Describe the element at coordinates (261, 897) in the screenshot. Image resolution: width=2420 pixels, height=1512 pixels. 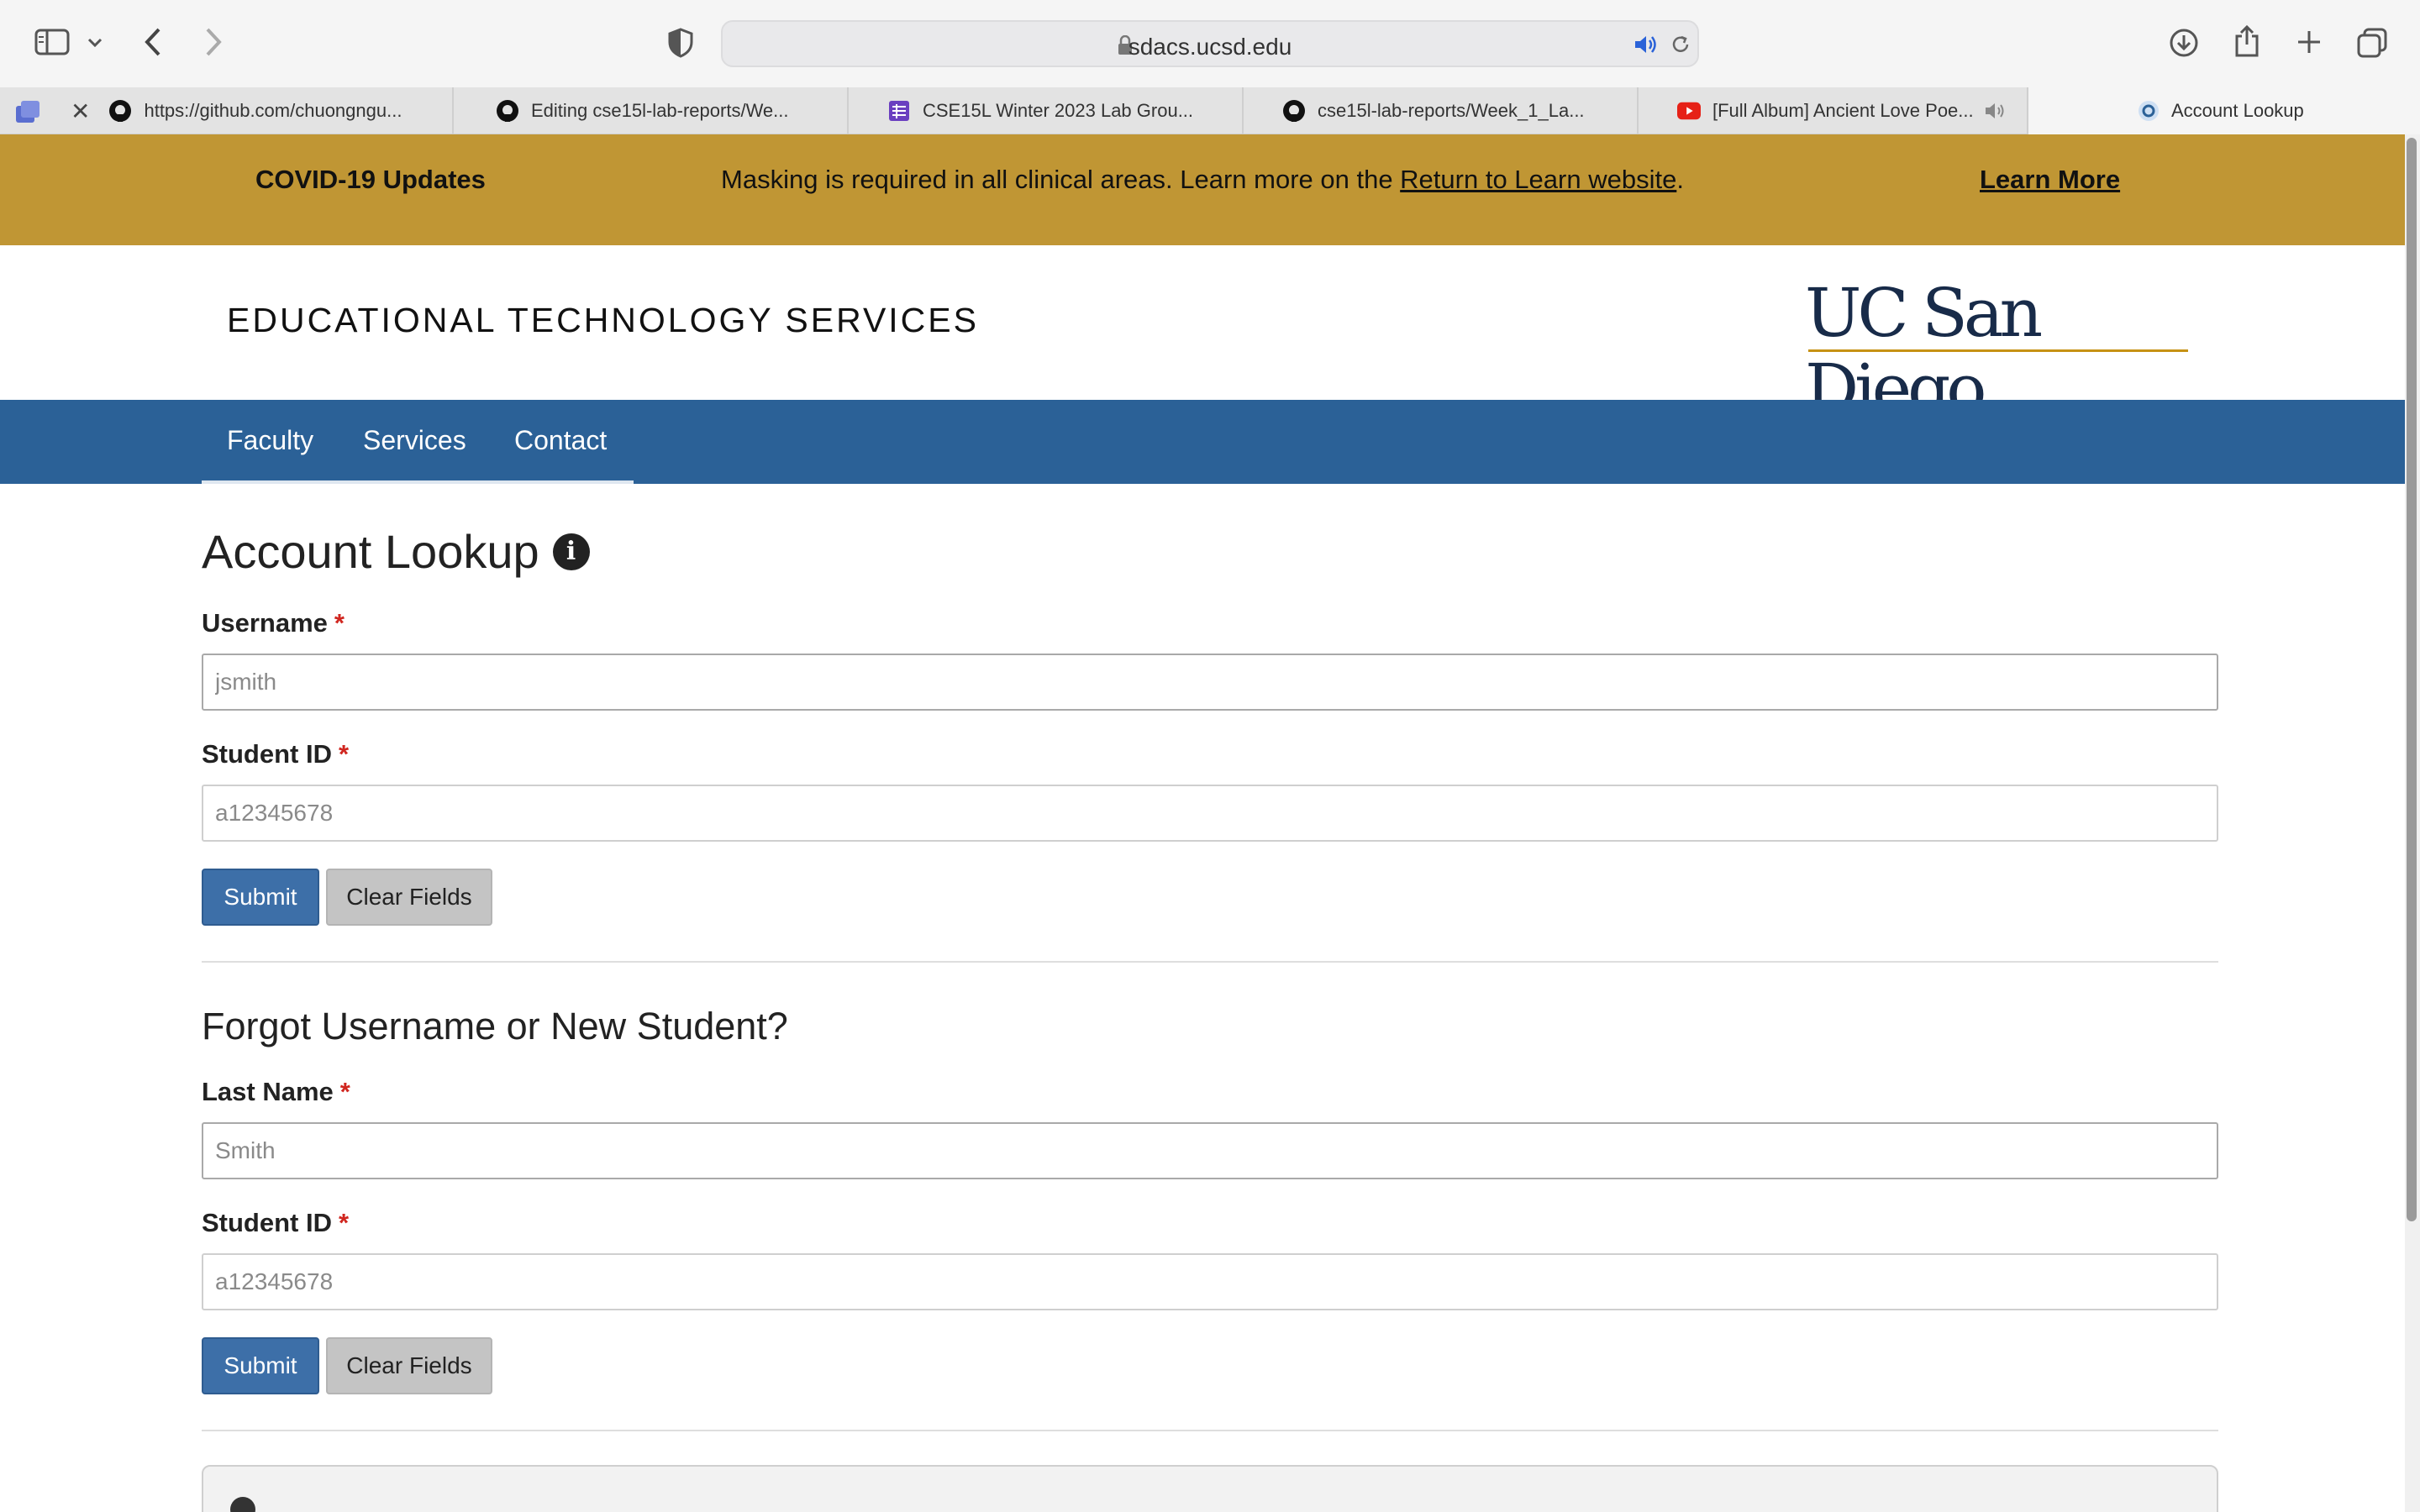
I see `submit-button: Submit` at that location.